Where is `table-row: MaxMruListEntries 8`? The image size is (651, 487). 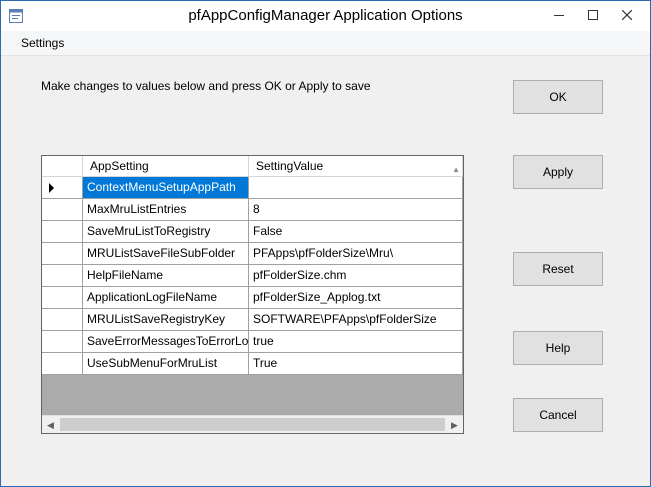
table-row: MaxMruListEntries 8 is located at coordinates (252, 210).